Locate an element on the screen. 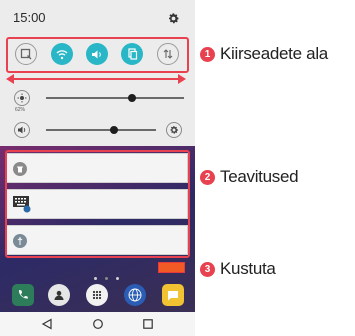 The height and width of the screenshot is (336, 355). phone-icon is located at coordinates (23, 295).